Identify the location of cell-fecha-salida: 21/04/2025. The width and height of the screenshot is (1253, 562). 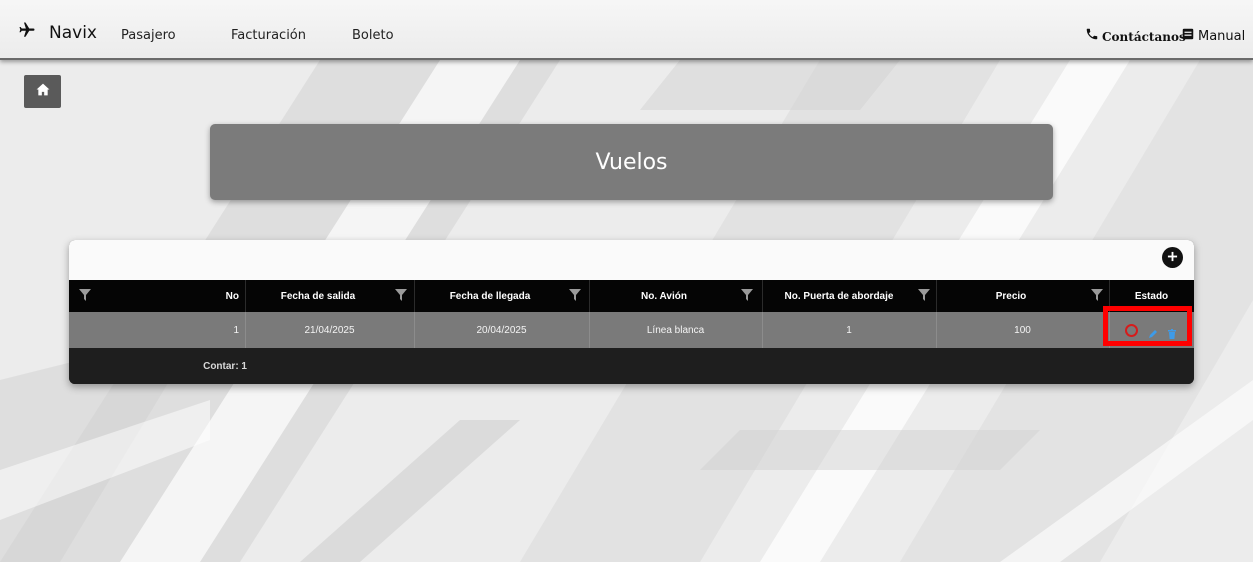
(329, 330).